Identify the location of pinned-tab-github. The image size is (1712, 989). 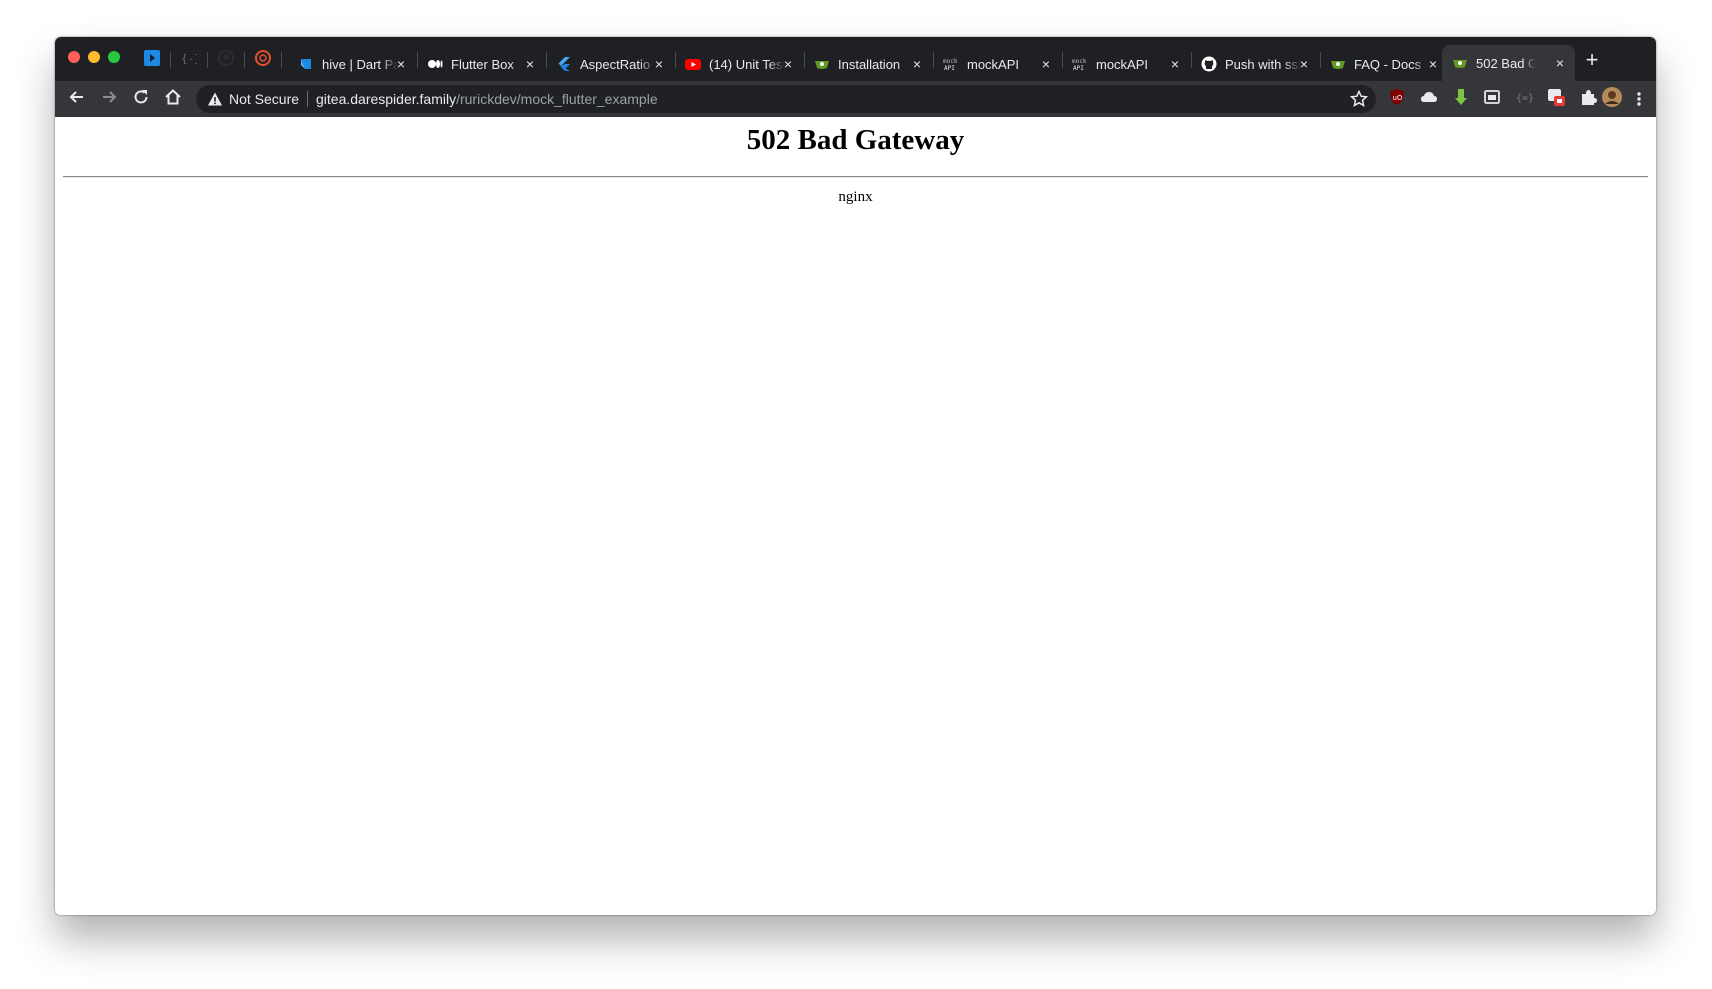
(226, 60).